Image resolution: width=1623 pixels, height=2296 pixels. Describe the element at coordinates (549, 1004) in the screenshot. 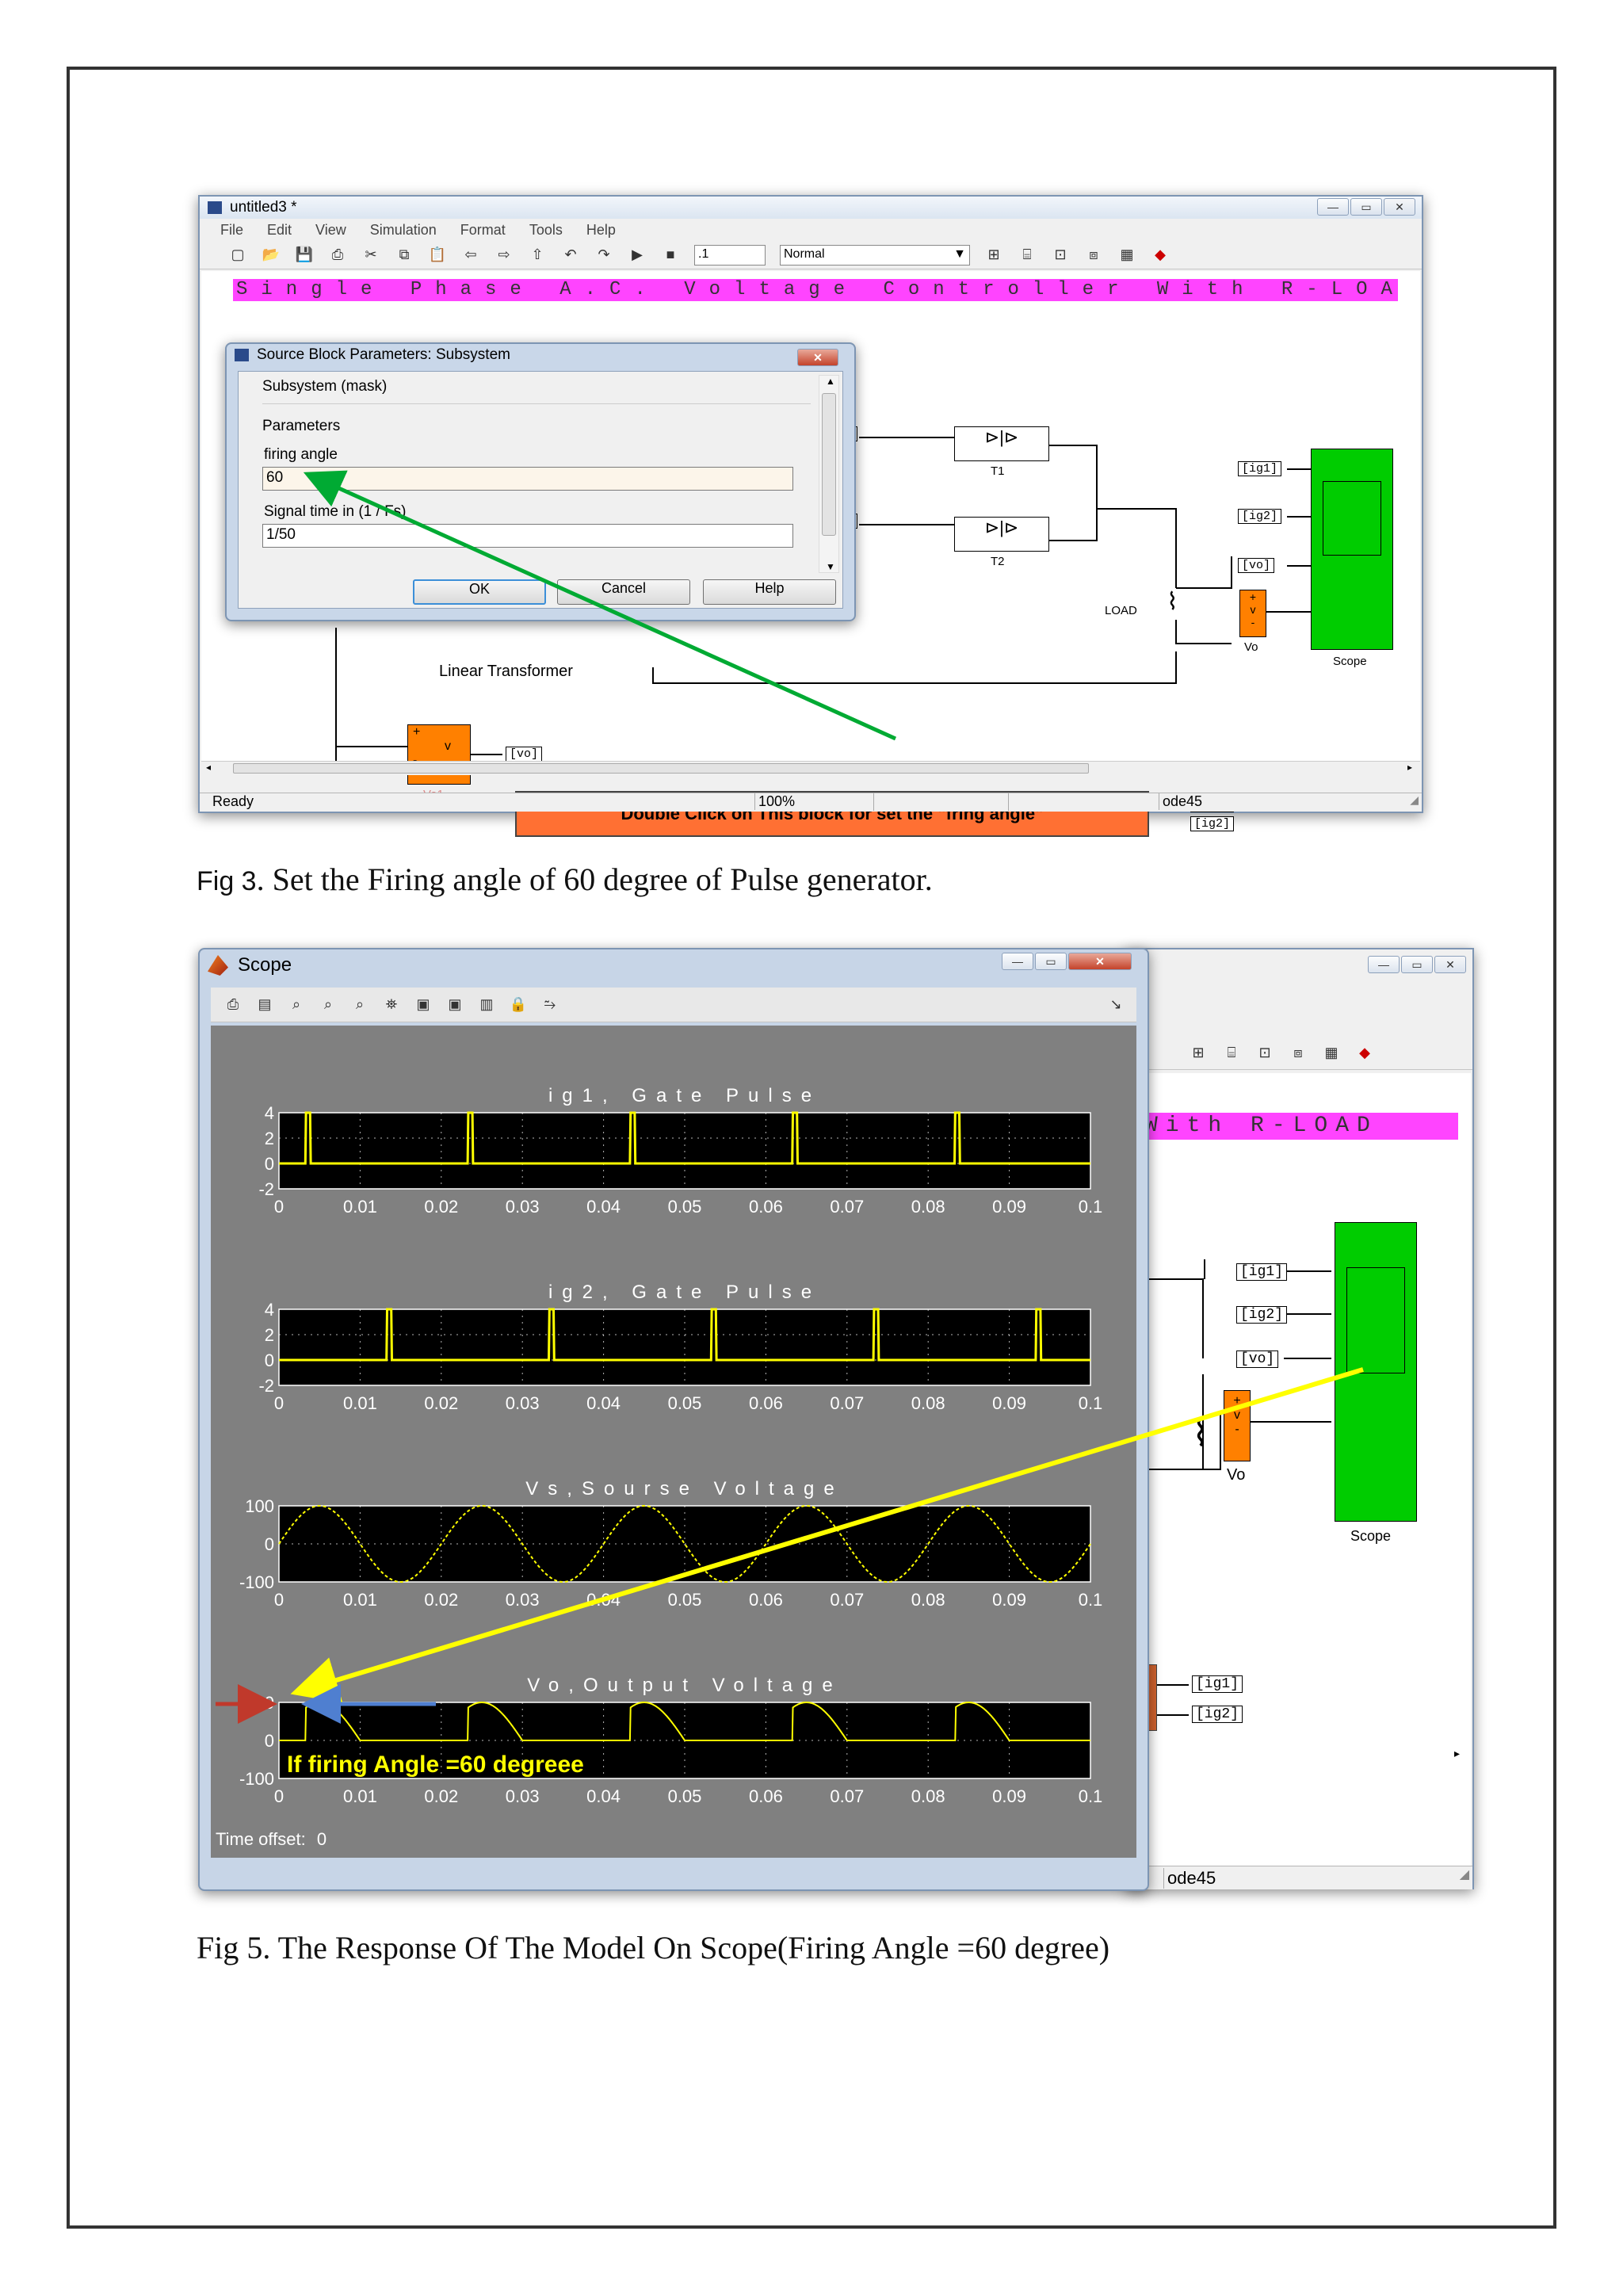

I see `signal-selector-icon: ⥲` at that location.